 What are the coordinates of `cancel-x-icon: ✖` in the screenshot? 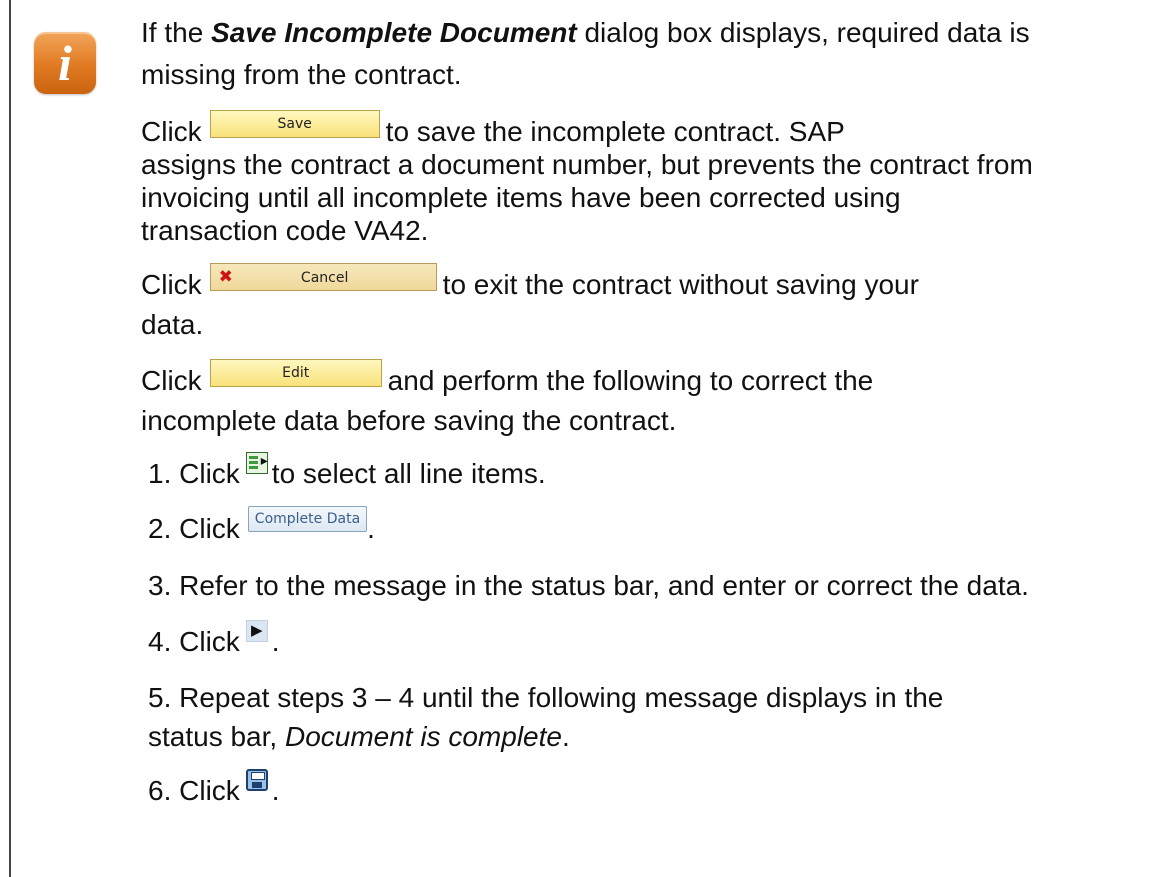 It's located at (225, 277).